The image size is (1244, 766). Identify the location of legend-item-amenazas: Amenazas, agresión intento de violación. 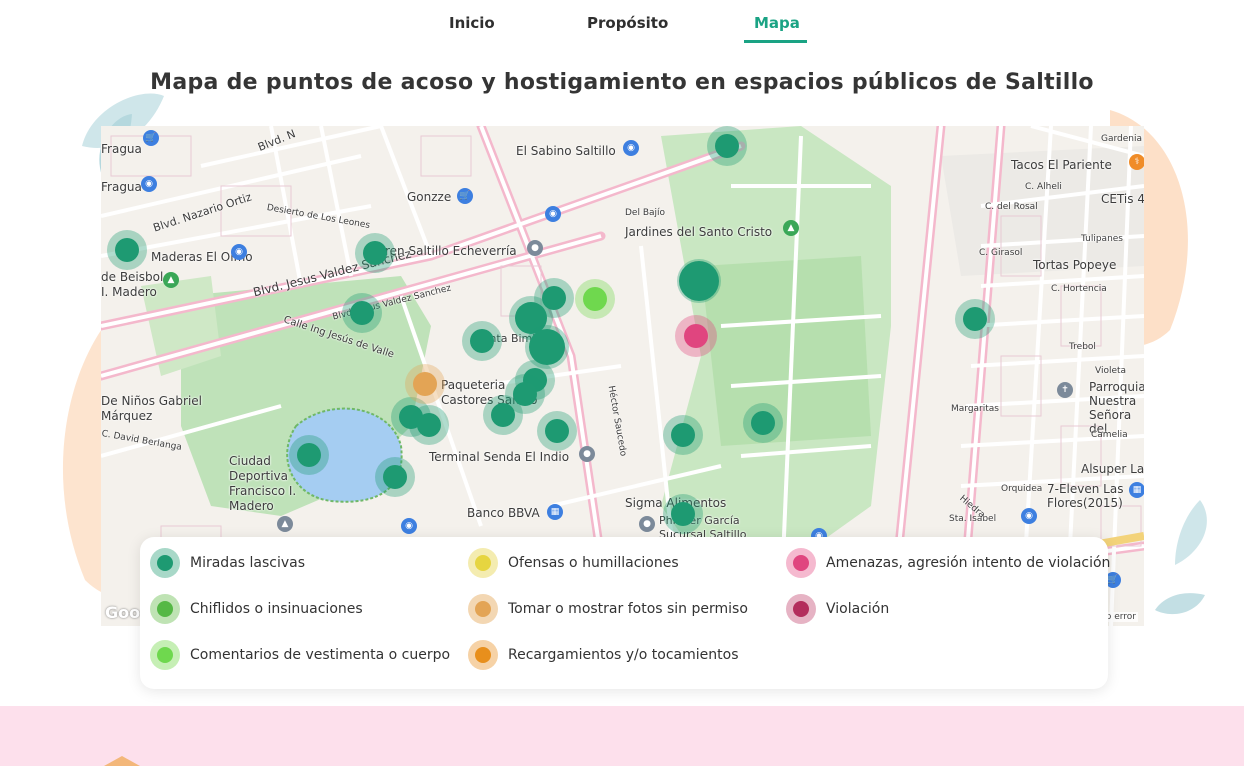
(948, 563).